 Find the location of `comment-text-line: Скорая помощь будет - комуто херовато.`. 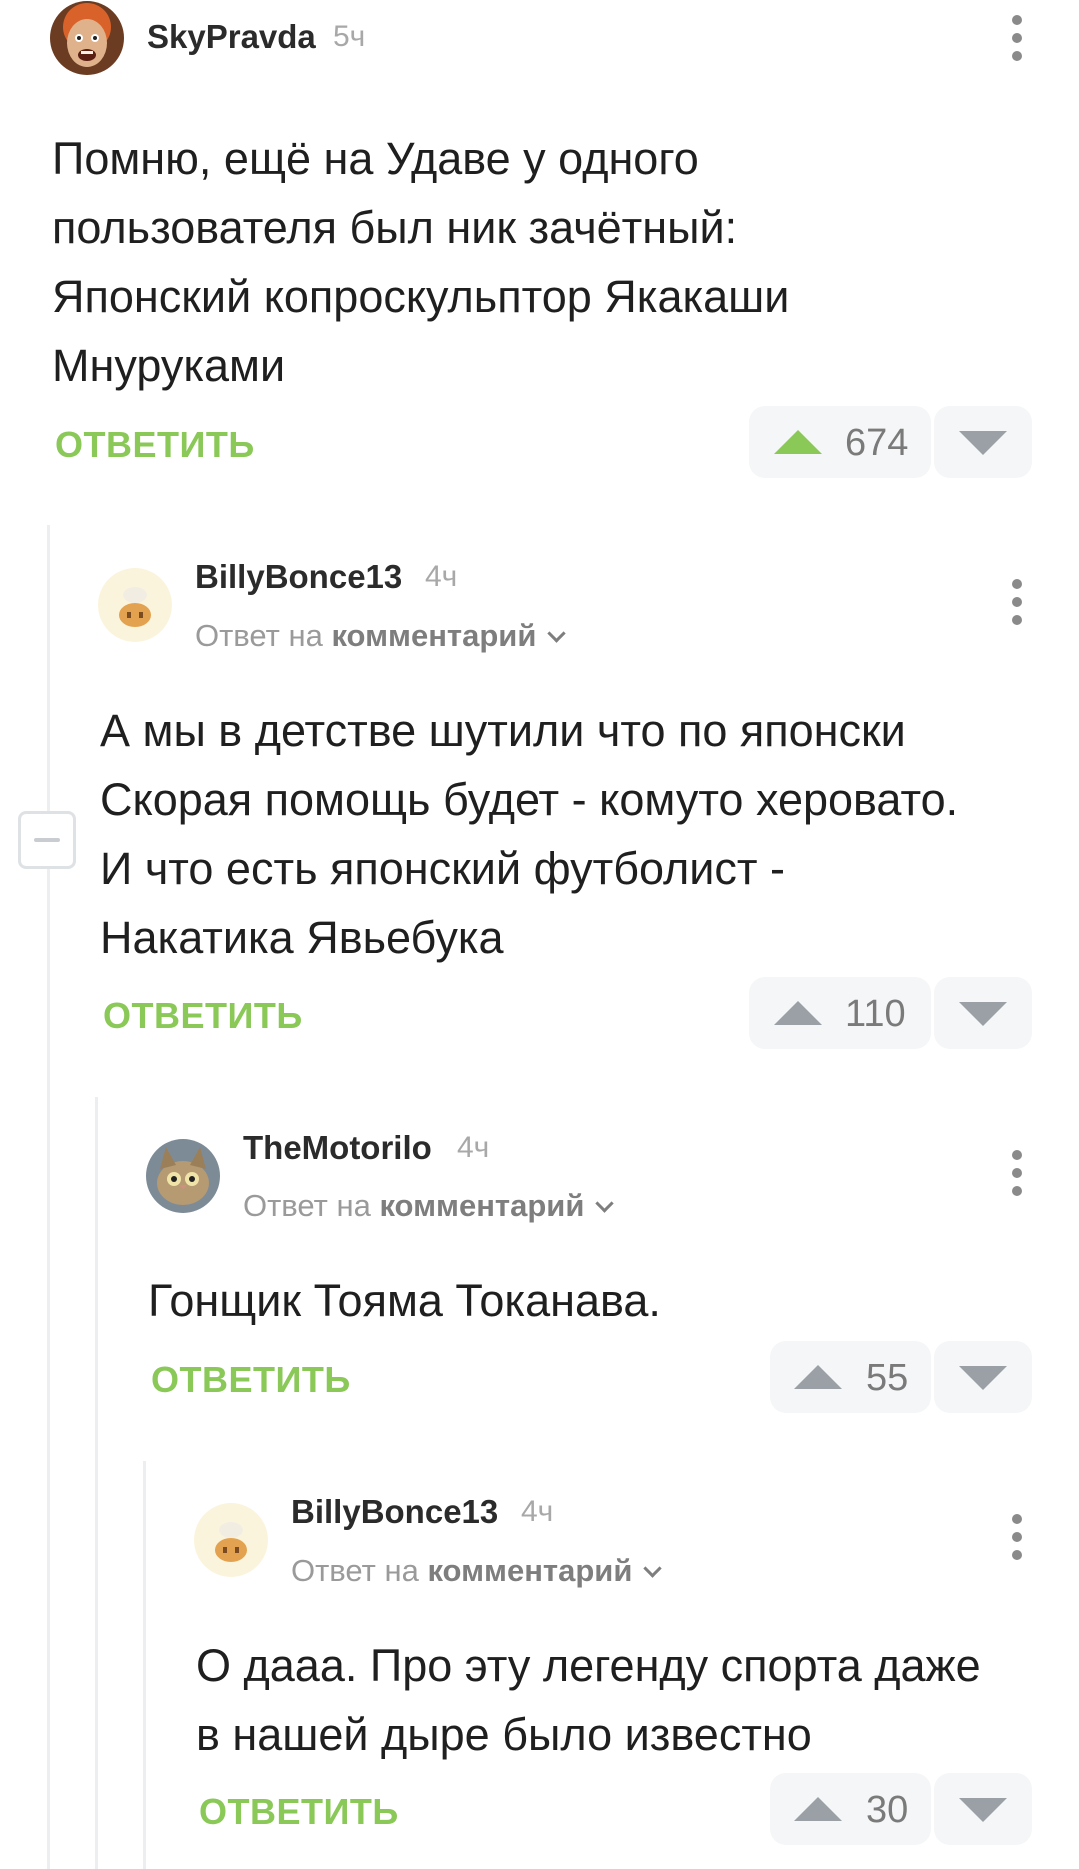

comment-text-line: Скорая помощь будет - комуто херовато. is located at coordinates (529, 799).